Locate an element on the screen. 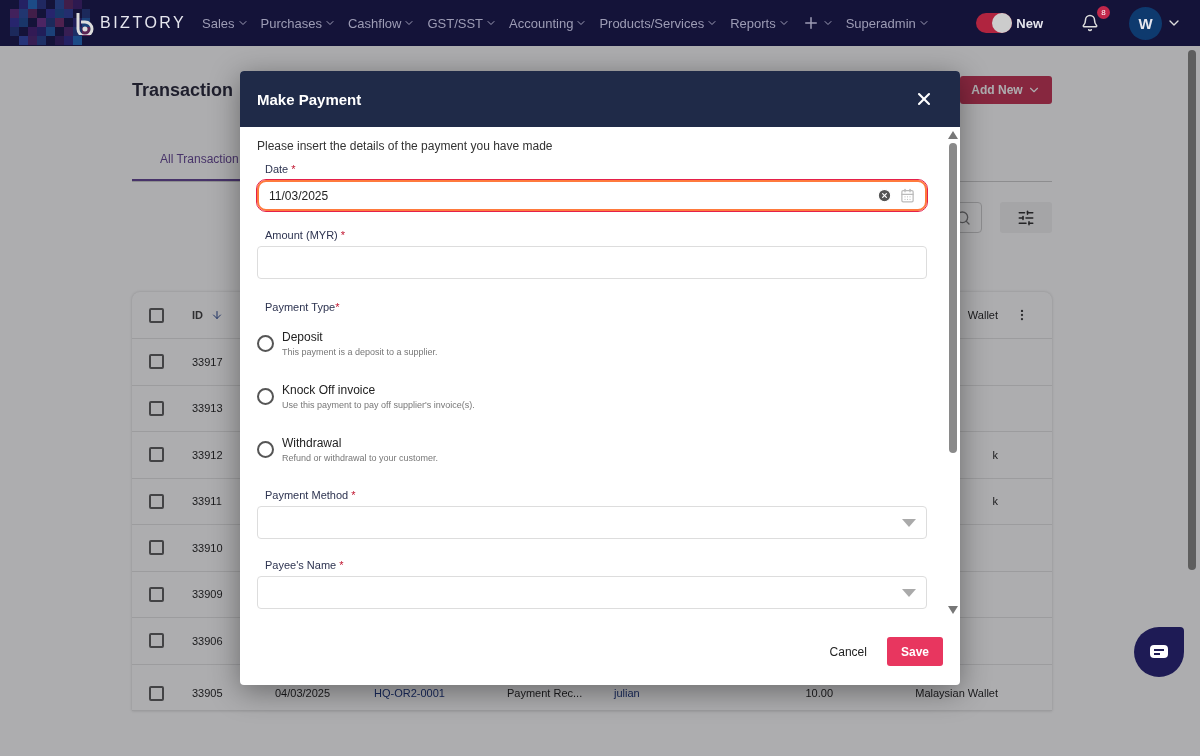  chat-button is located at coordinates (1159, 652).